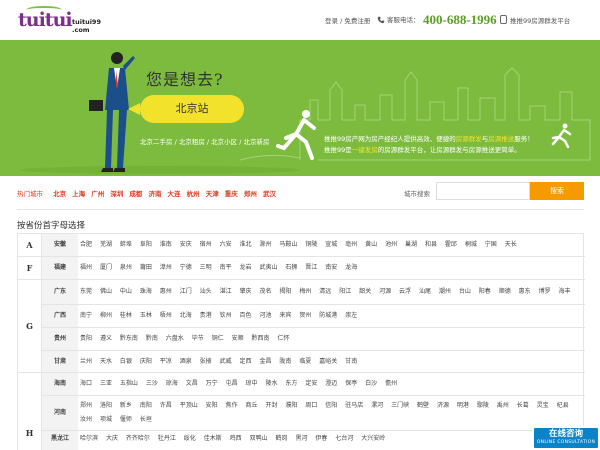 This screenshot has width=600, height=450. What do you see at coordinates (505, 291) in the screenshot?
I see `city-link: 顺德` at bounding box center [505, 291].